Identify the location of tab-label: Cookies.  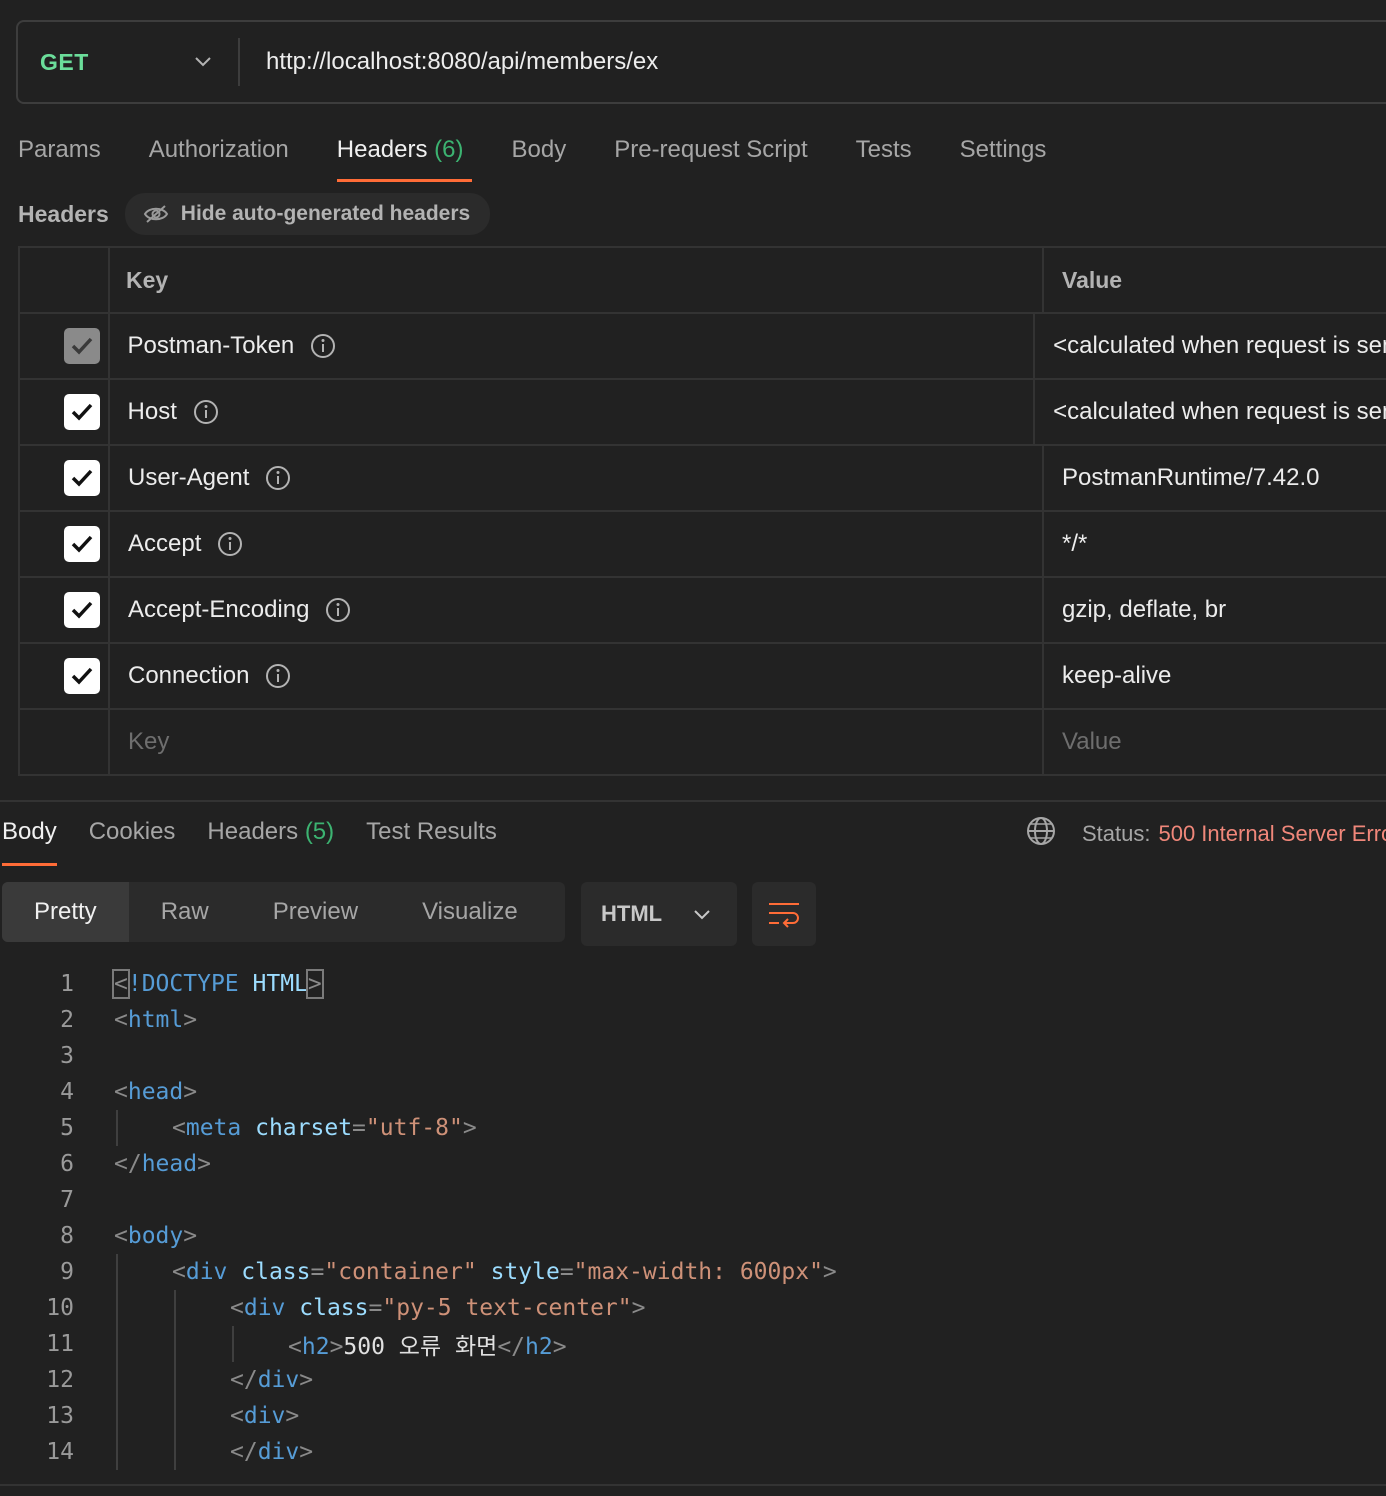
(132, 831).